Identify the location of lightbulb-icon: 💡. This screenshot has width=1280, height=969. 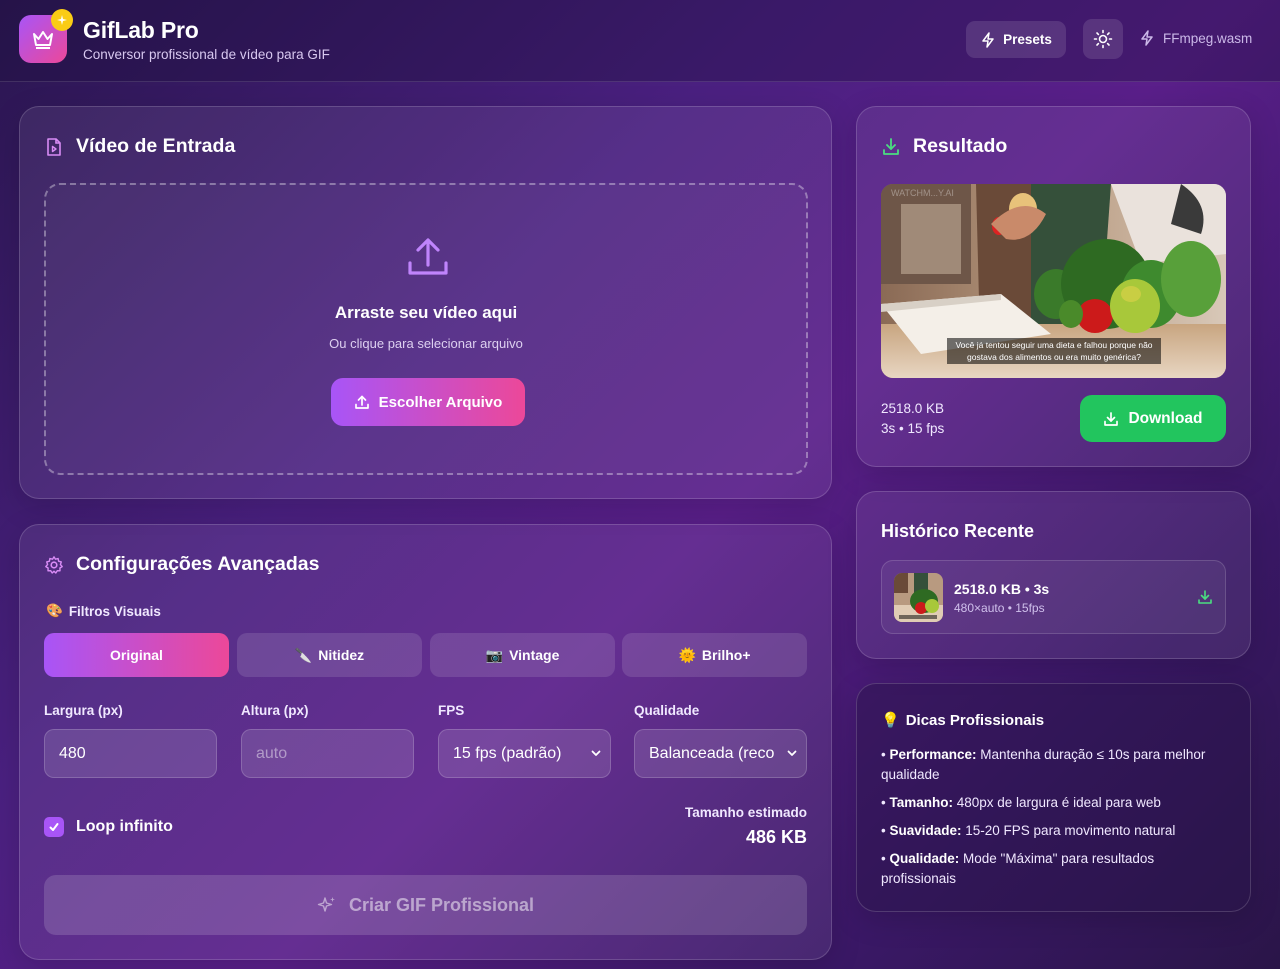
(890, 720).